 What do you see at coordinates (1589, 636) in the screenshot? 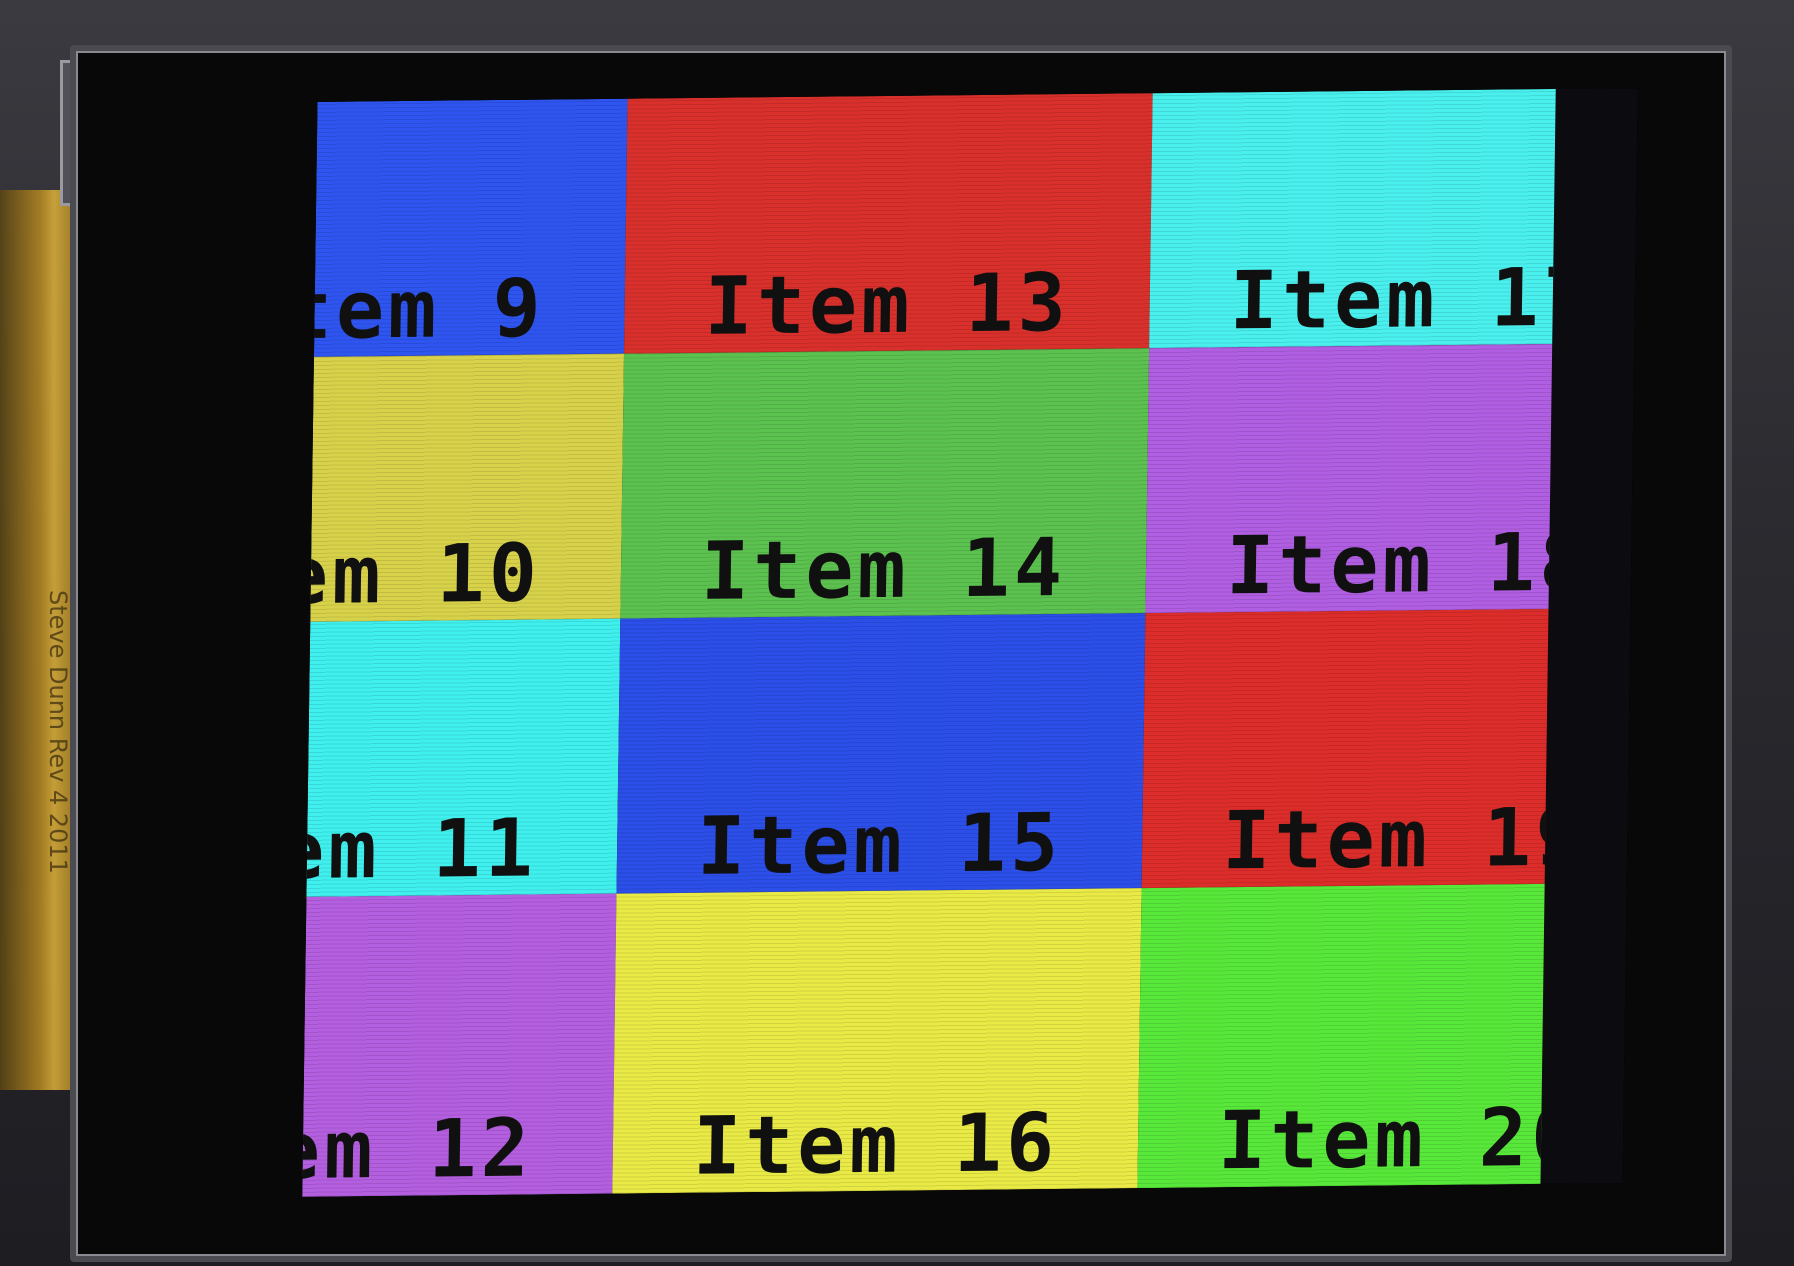
I see `unused-screen-area` at bounding box center [1589, 636].